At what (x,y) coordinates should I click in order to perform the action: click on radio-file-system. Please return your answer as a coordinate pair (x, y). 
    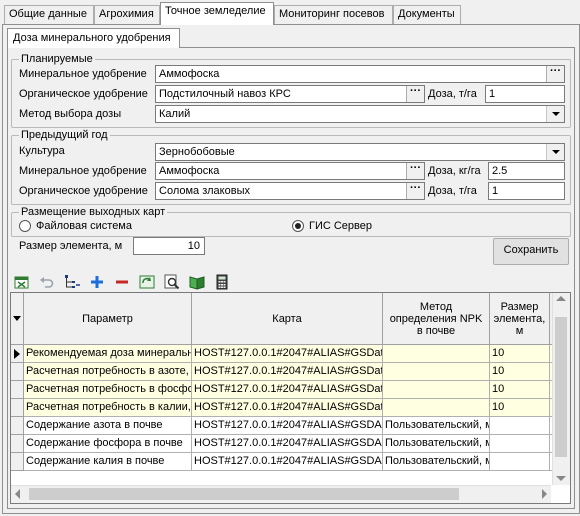
    Looking at the image, I should click on (25, 226).